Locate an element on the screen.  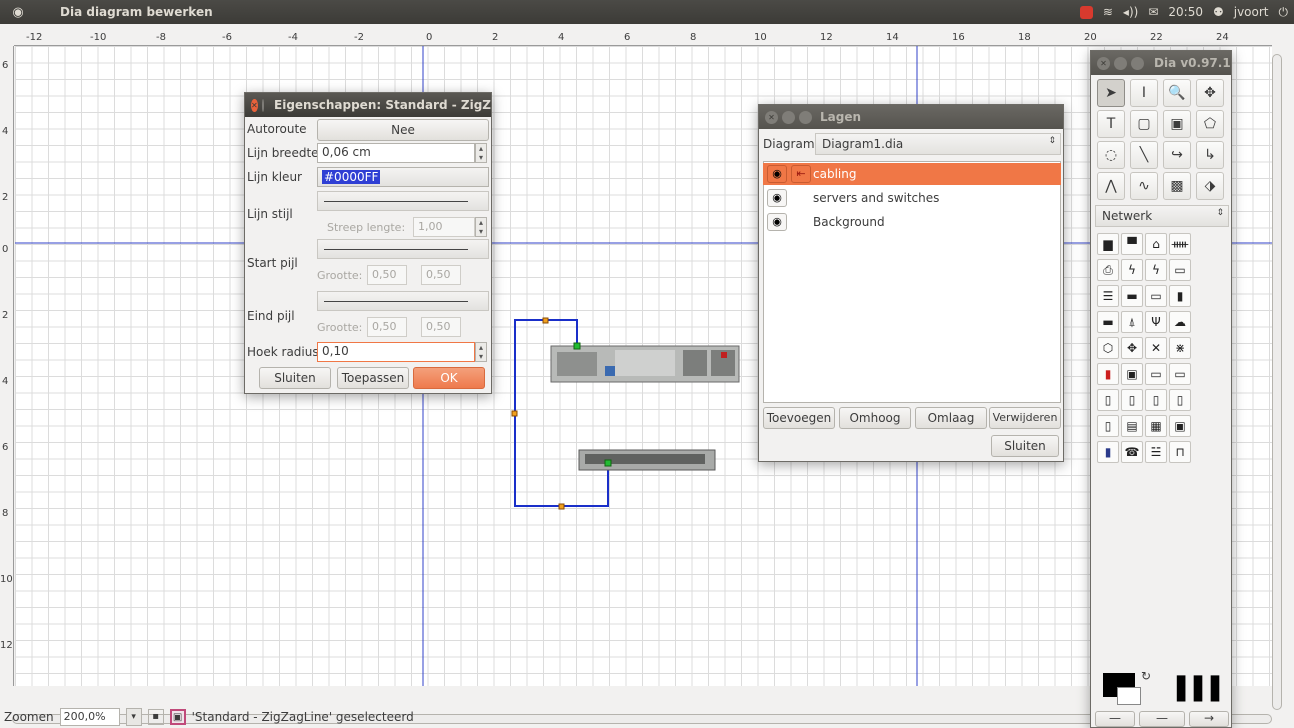
shape-rack-server-icon: ☰ is located at coordinates (1108, 296).